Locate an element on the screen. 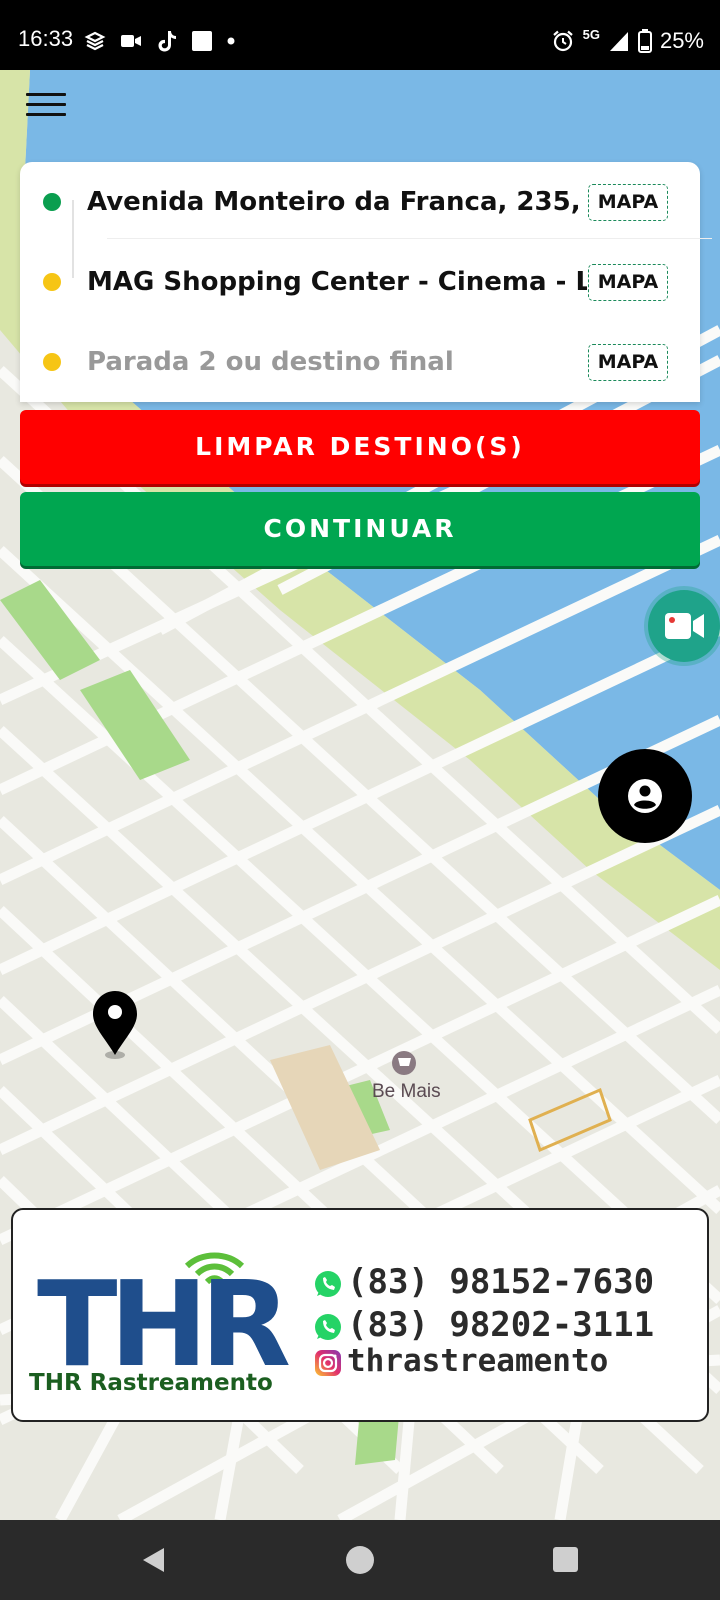 This screenshot has width=720, height=1600. instagram-line: thrastreamento is located at coordinates (460, 1361).